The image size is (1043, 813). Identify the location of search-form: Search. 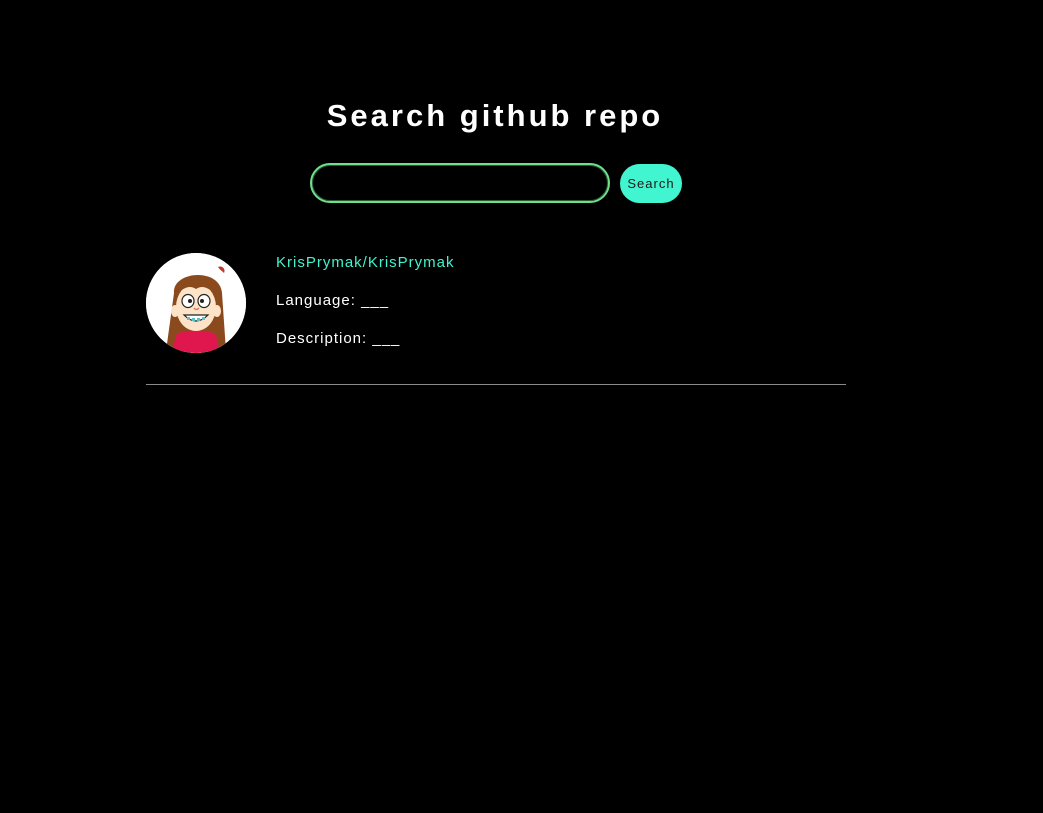
(496, 183).